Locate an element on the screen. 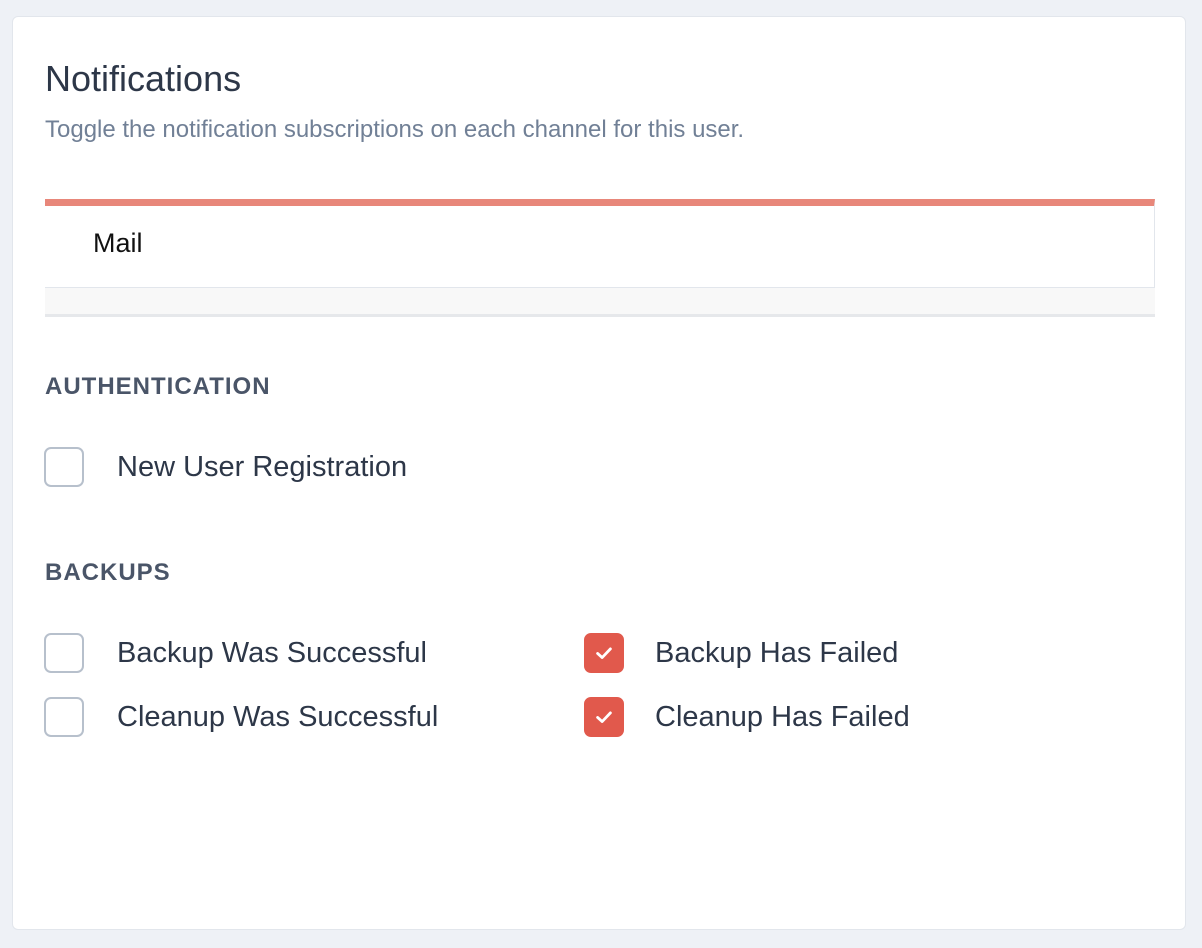 The image size is (1202, 948). page-title: Notifications is located at coordinates (143, 78).